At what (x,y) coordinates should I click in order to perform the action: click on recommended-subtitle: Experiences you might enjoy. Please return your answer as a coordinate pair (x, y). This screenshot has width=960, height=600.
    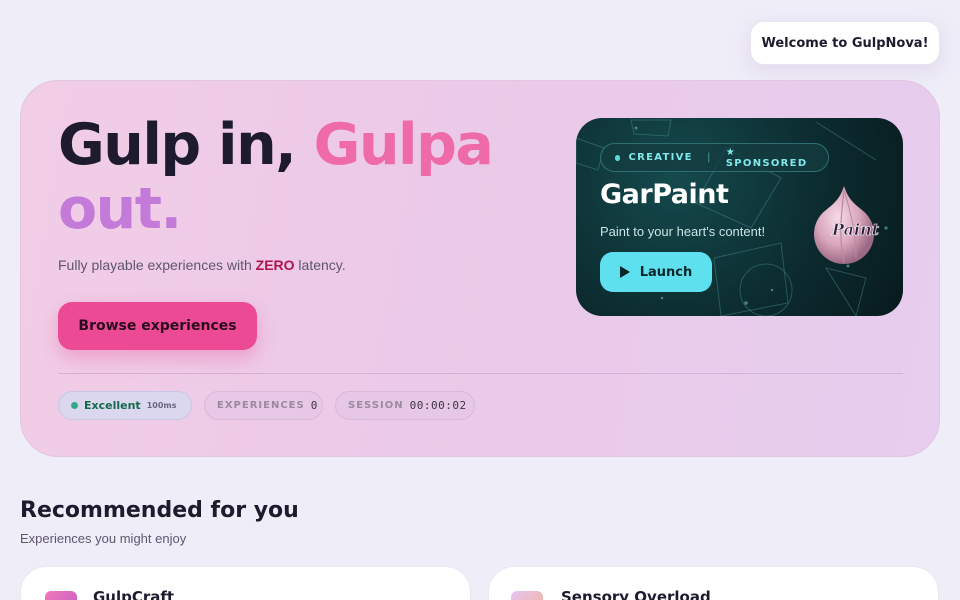
    Looking at the image, I should click on (103, 538).